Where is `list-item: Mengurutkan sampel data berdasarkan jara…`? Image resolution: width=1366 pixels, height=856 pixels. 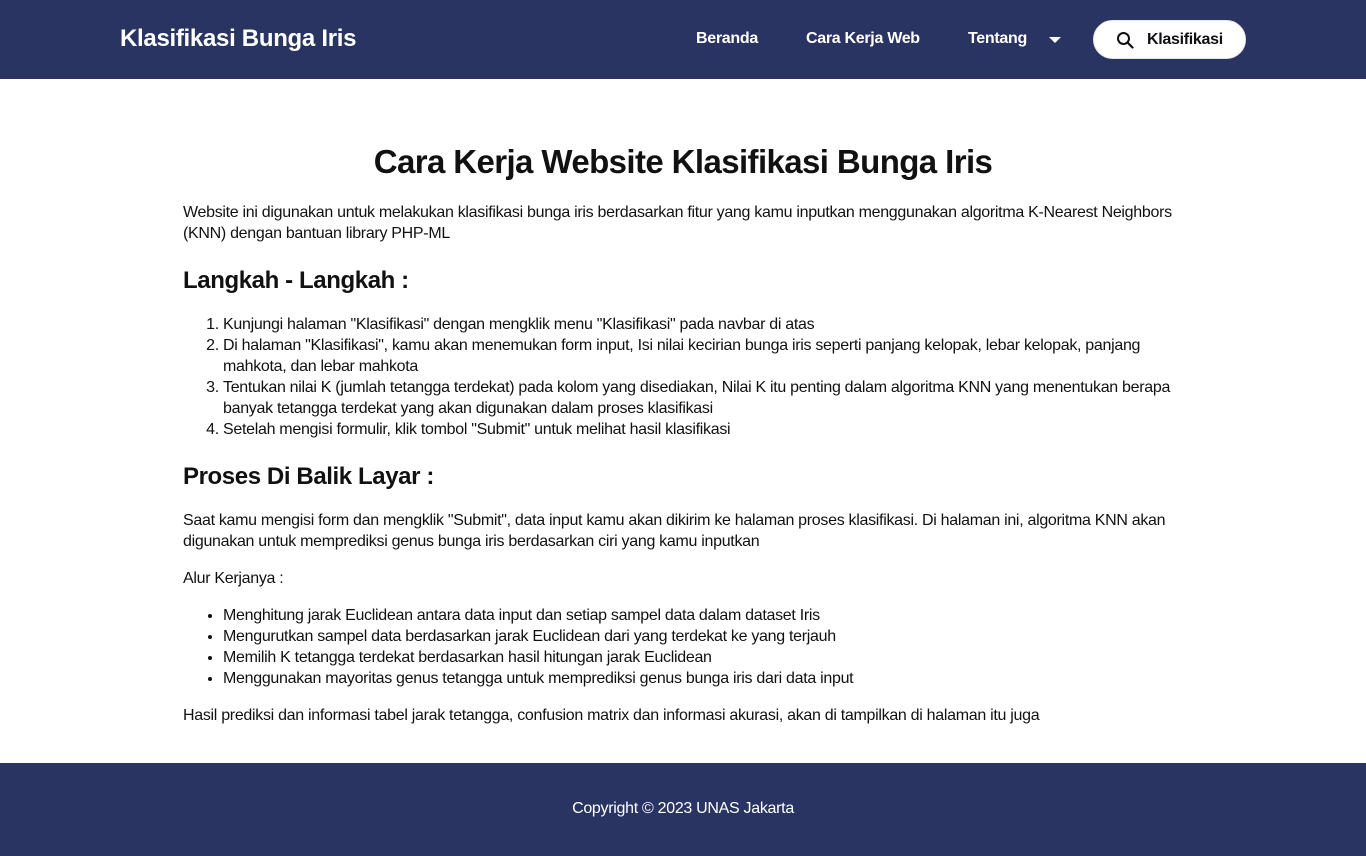
list-item: Mengurutkan sampel data berdasarkan jara… is located at coordinates (703, 636).